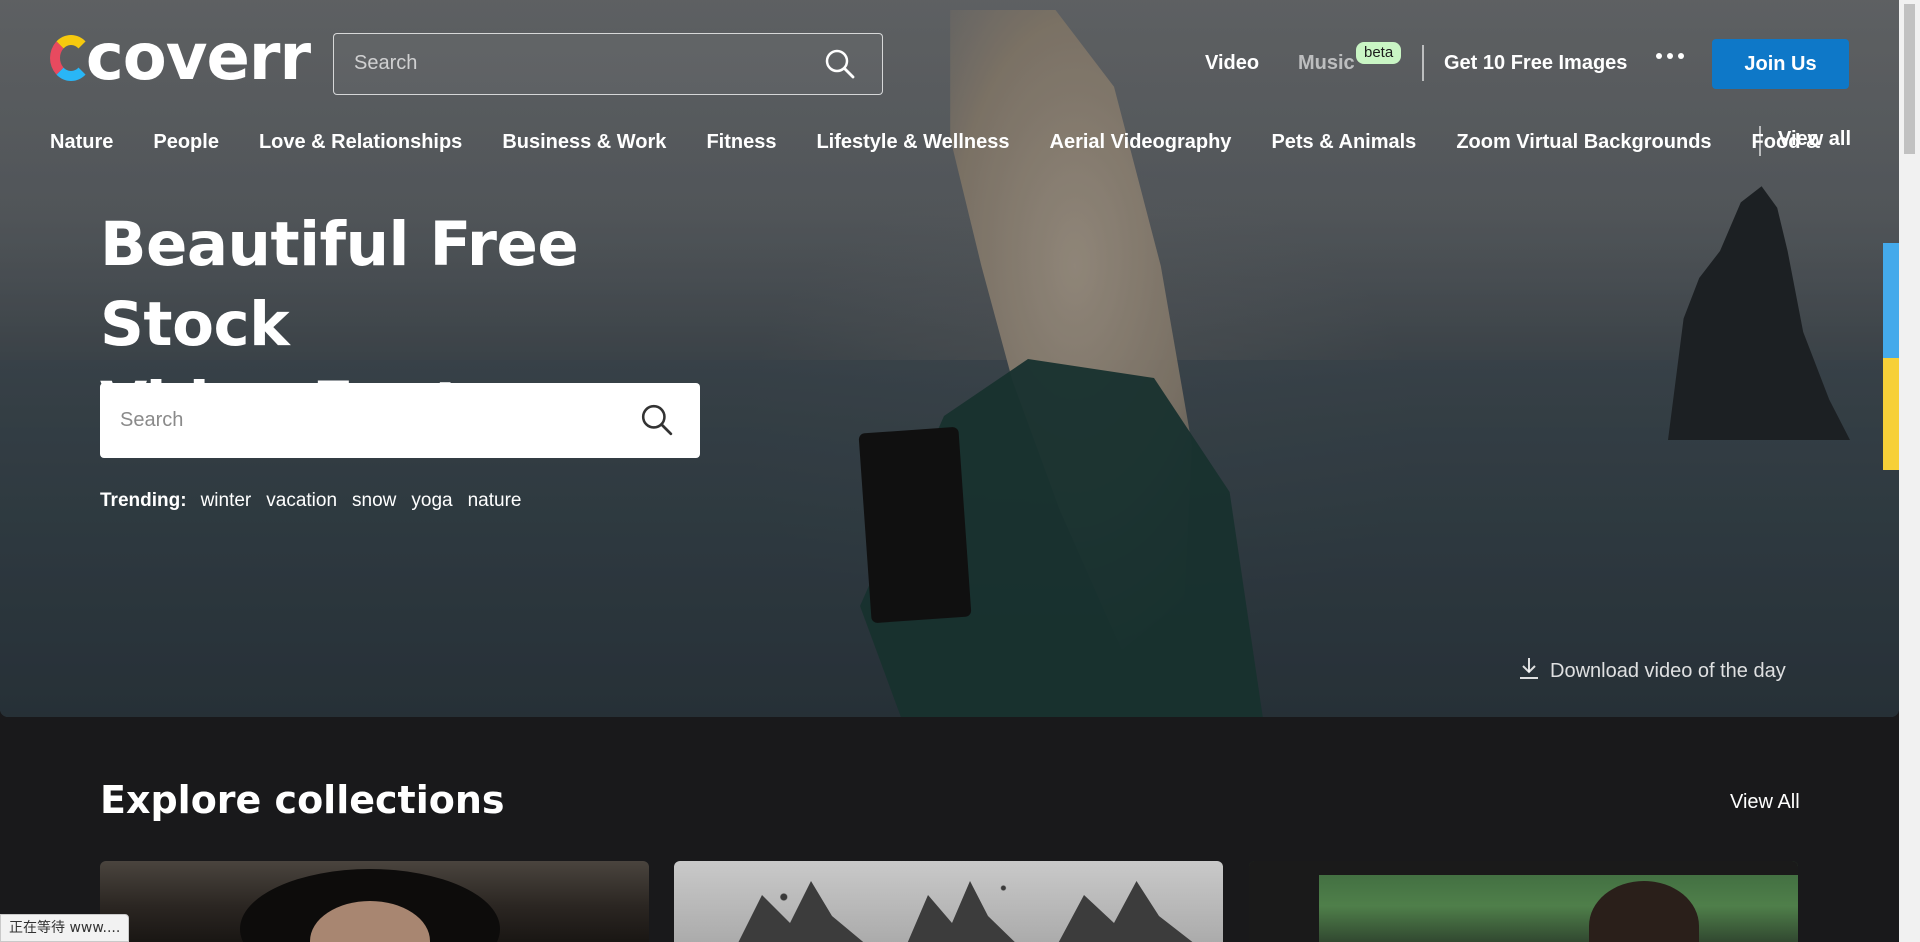 This screenshot has width=1920, height=942. I want to click on trending-tag: winter, so click(226, 501).